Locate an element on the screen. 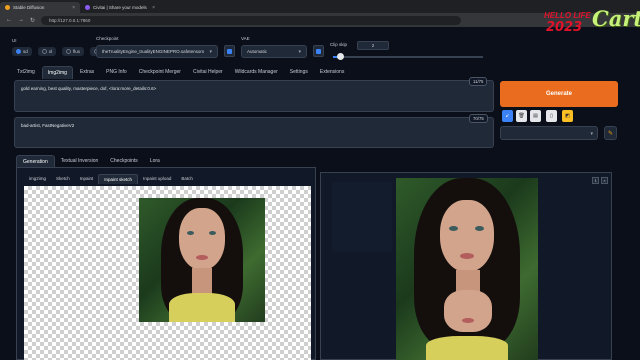  paintbrush-icon: ✎ is located at coordinates (610, 133).